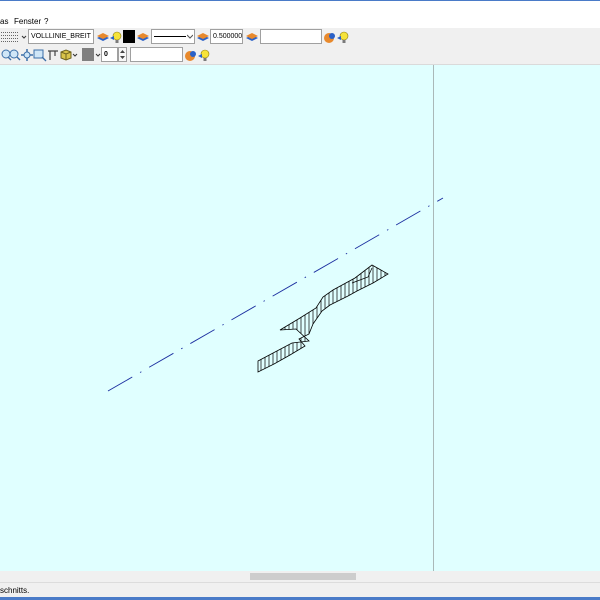 The width and height of the screenshot is (600, 600). I want to click on status-bar: schnitts., so click(300, 590).